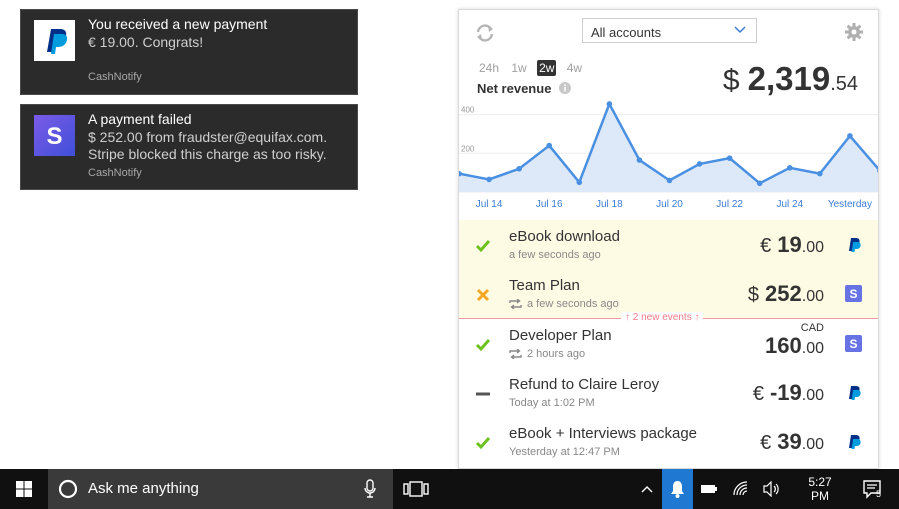 Image resolution: width=899 pixels, height=509 pixels. Describe the element at coordinates (468, 110) in the screenshot. I see `y-tick-label: 400` at that location.